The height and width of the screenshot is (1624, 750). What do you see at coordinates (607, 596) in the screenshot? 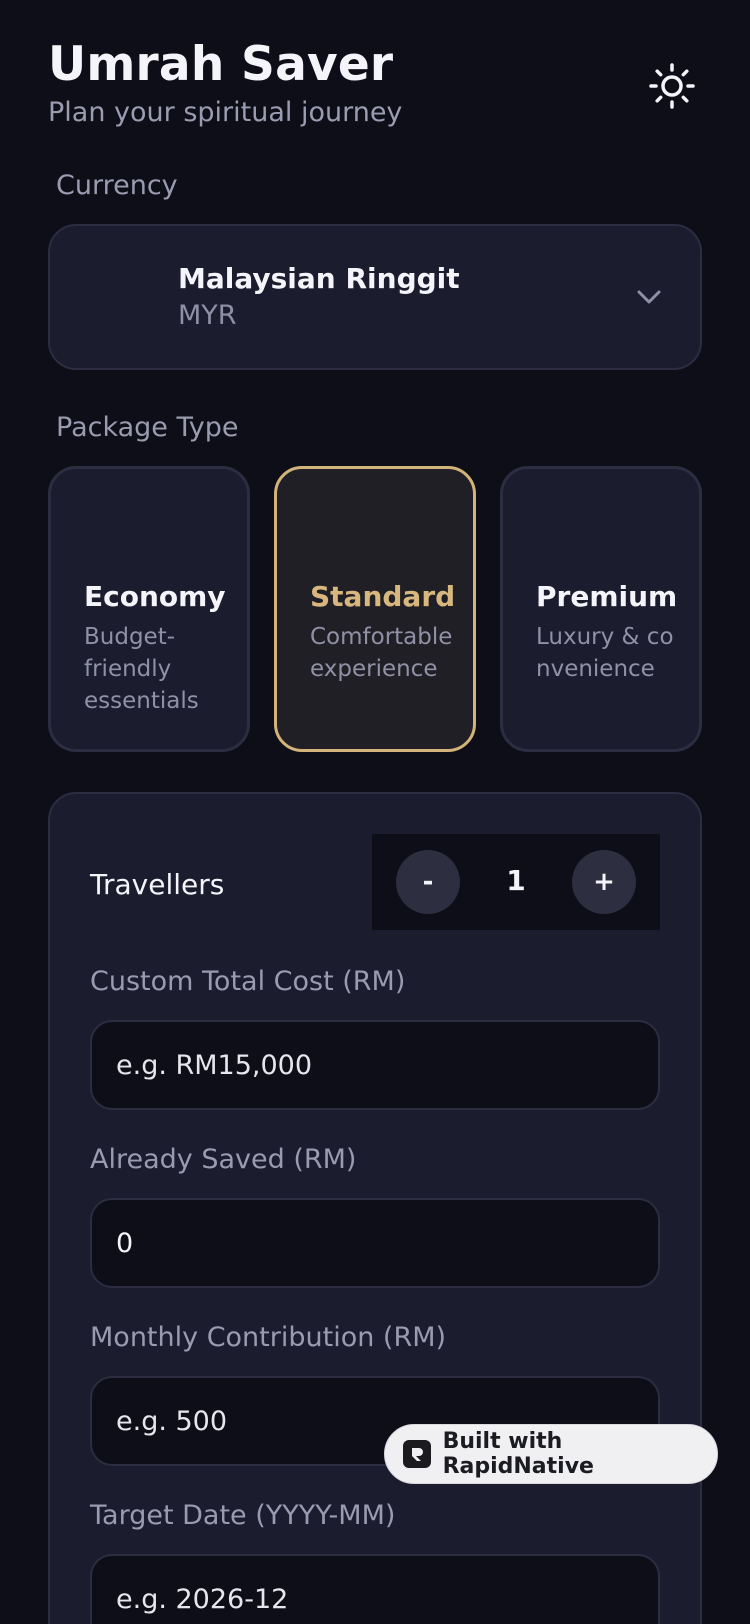
I see `package-name: Premium` at bounding box center [607, 596].